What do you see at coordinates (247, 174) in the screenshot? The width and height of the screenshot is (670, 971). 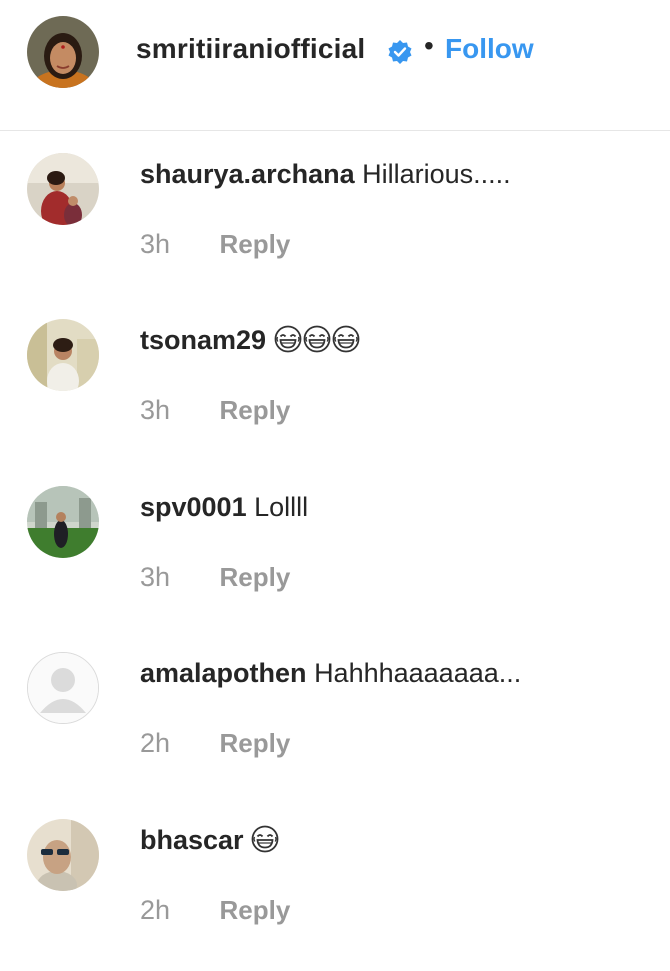 I see `comment-username: shaurya.archana` at bounding box center [247, 174].